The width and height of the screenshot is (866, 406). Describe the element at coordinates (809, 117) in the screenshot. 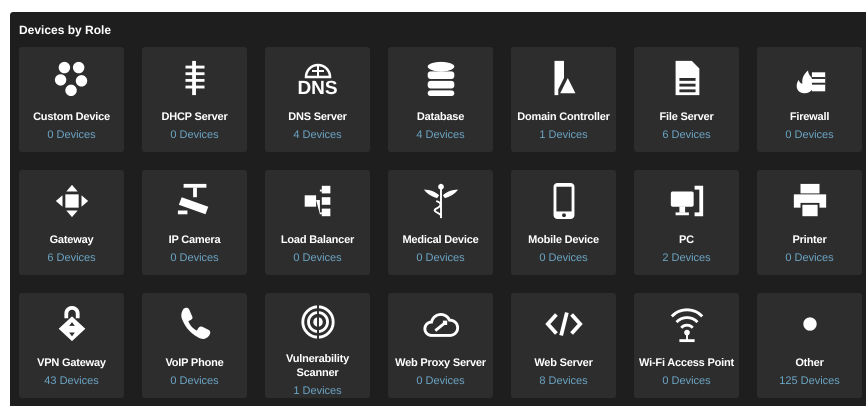

I see `role-name: Firewall` at that location.